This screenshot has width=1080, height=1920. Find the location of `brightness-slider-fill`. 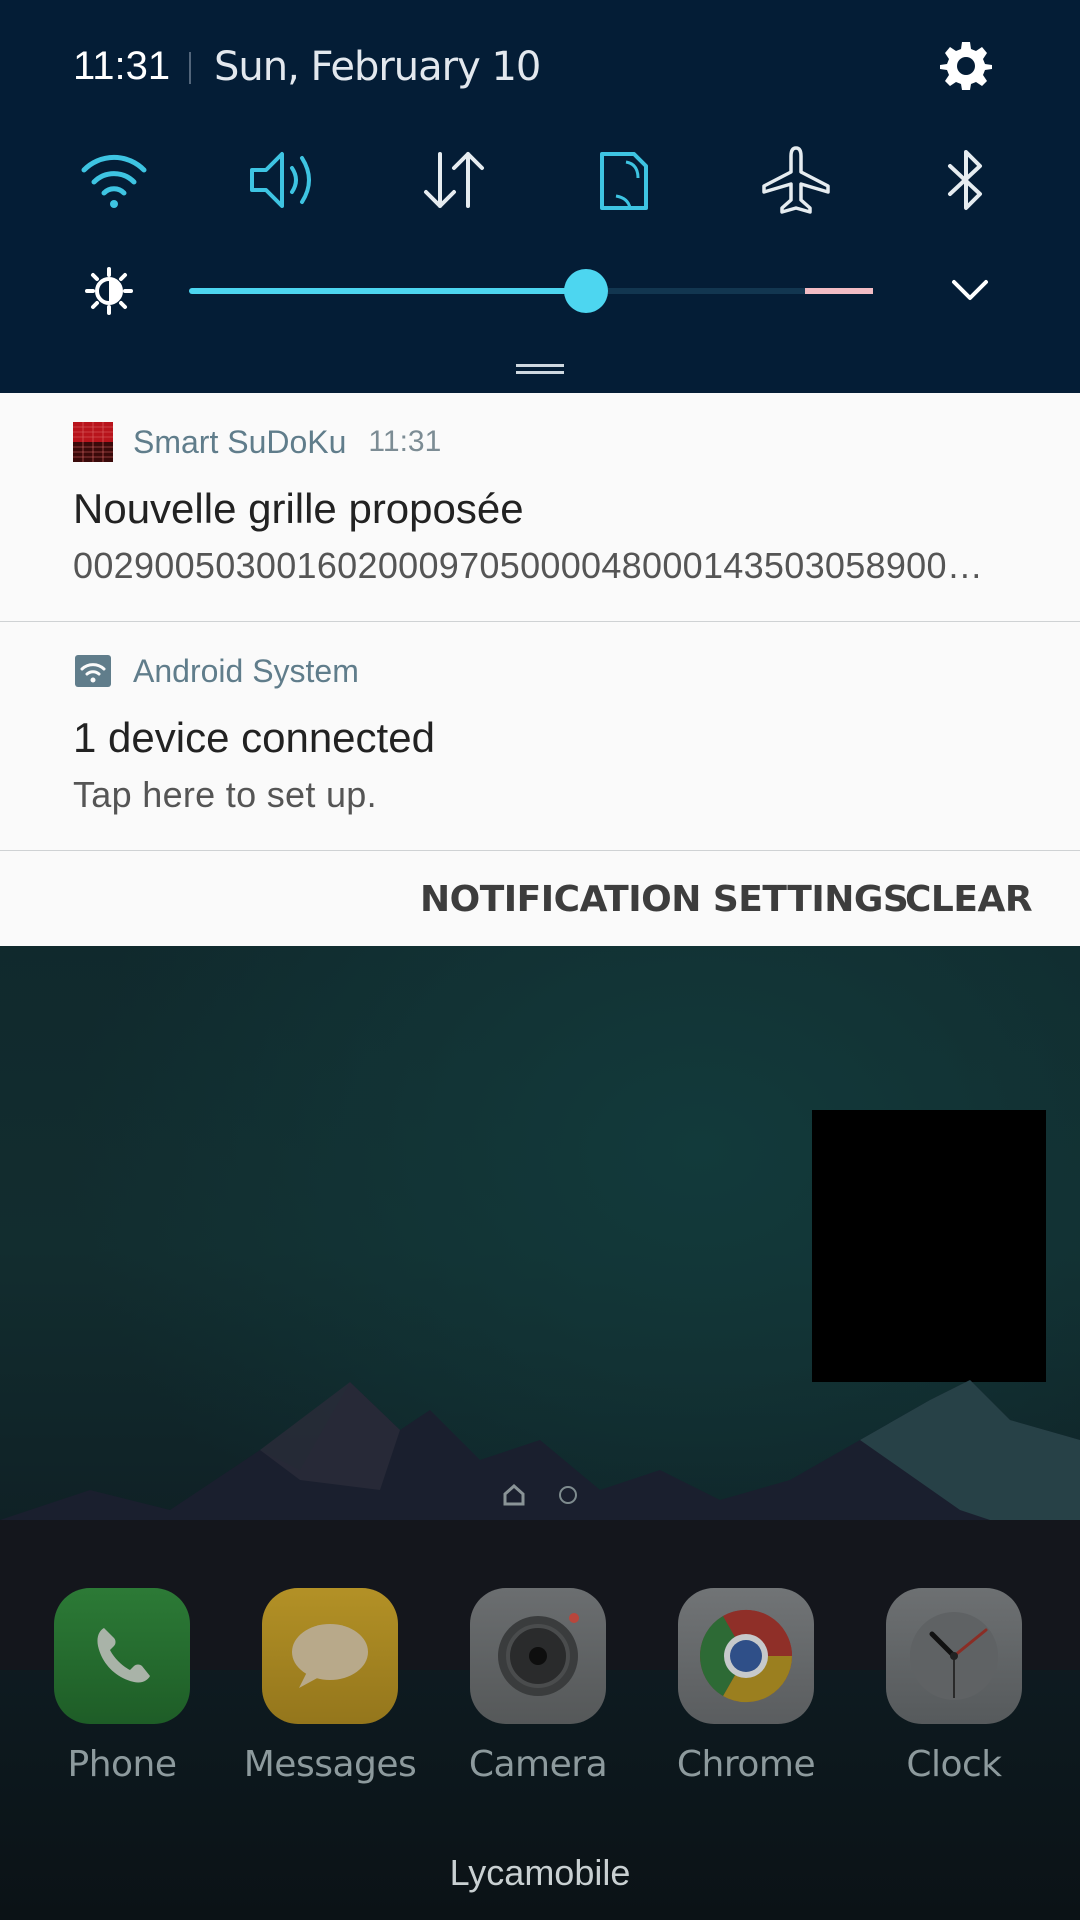

brightness-slider-fill is located at coordinates (387, 291).